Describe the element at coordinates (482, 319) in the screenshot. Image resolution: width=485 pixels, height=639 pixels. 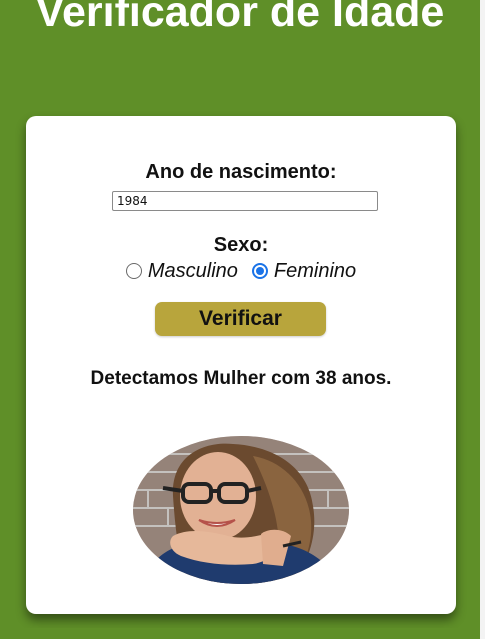
I see `page-edge` at that location.